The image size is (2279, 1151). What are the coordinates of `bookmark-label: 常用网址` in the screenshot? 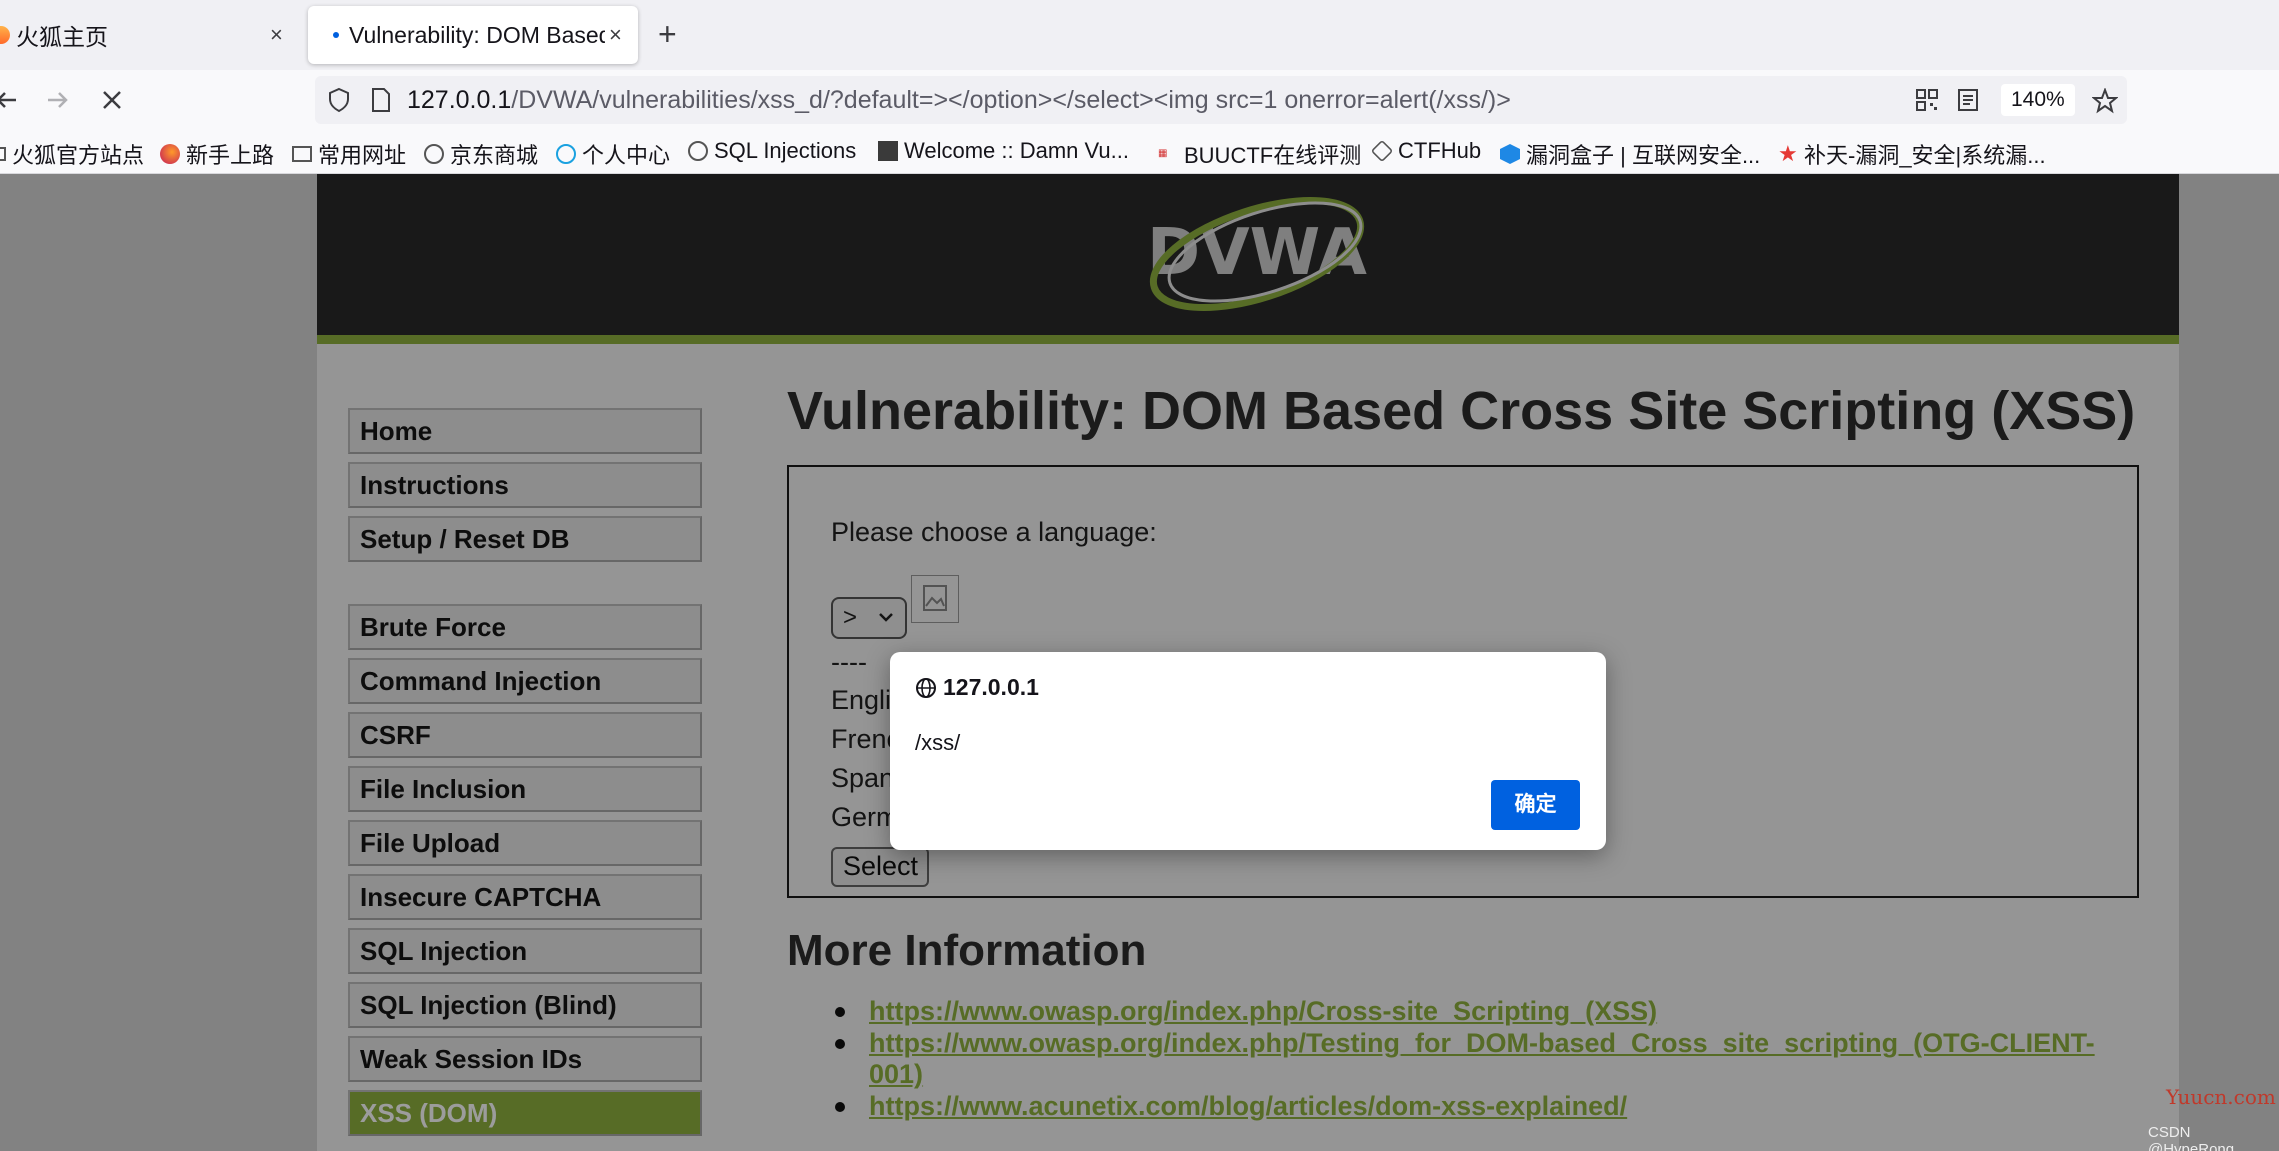 It's located at (362, 155).